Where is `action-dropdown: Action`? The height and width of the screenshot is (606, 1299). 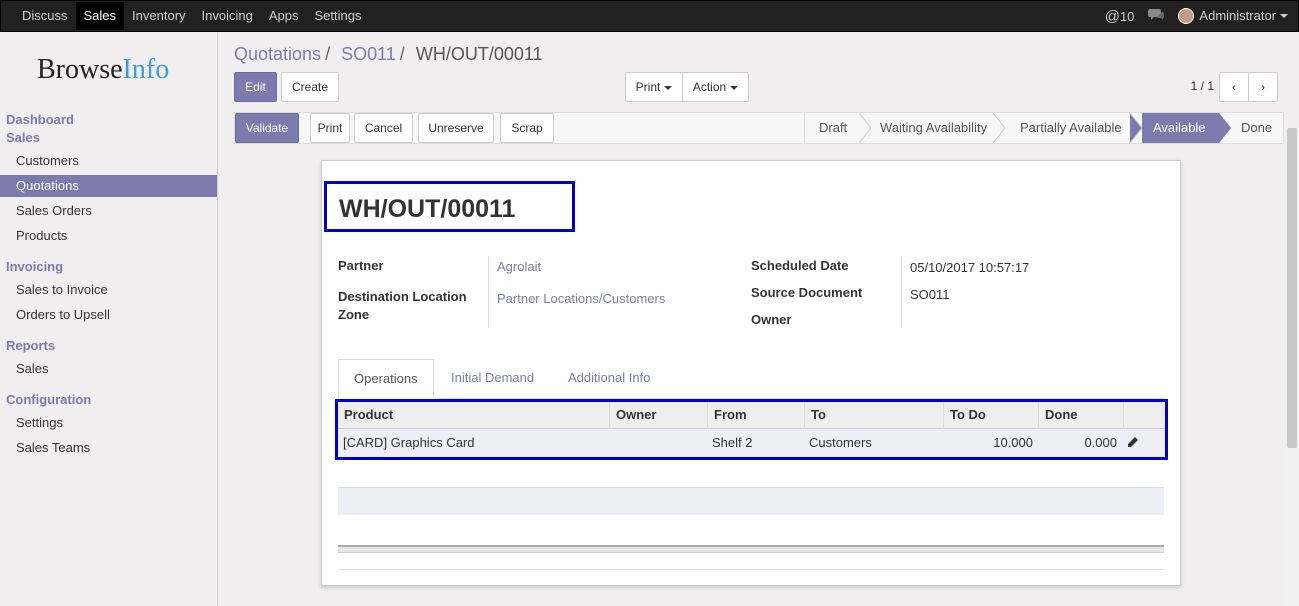
action-dropdown: Action is located at coordinates (715, 87).